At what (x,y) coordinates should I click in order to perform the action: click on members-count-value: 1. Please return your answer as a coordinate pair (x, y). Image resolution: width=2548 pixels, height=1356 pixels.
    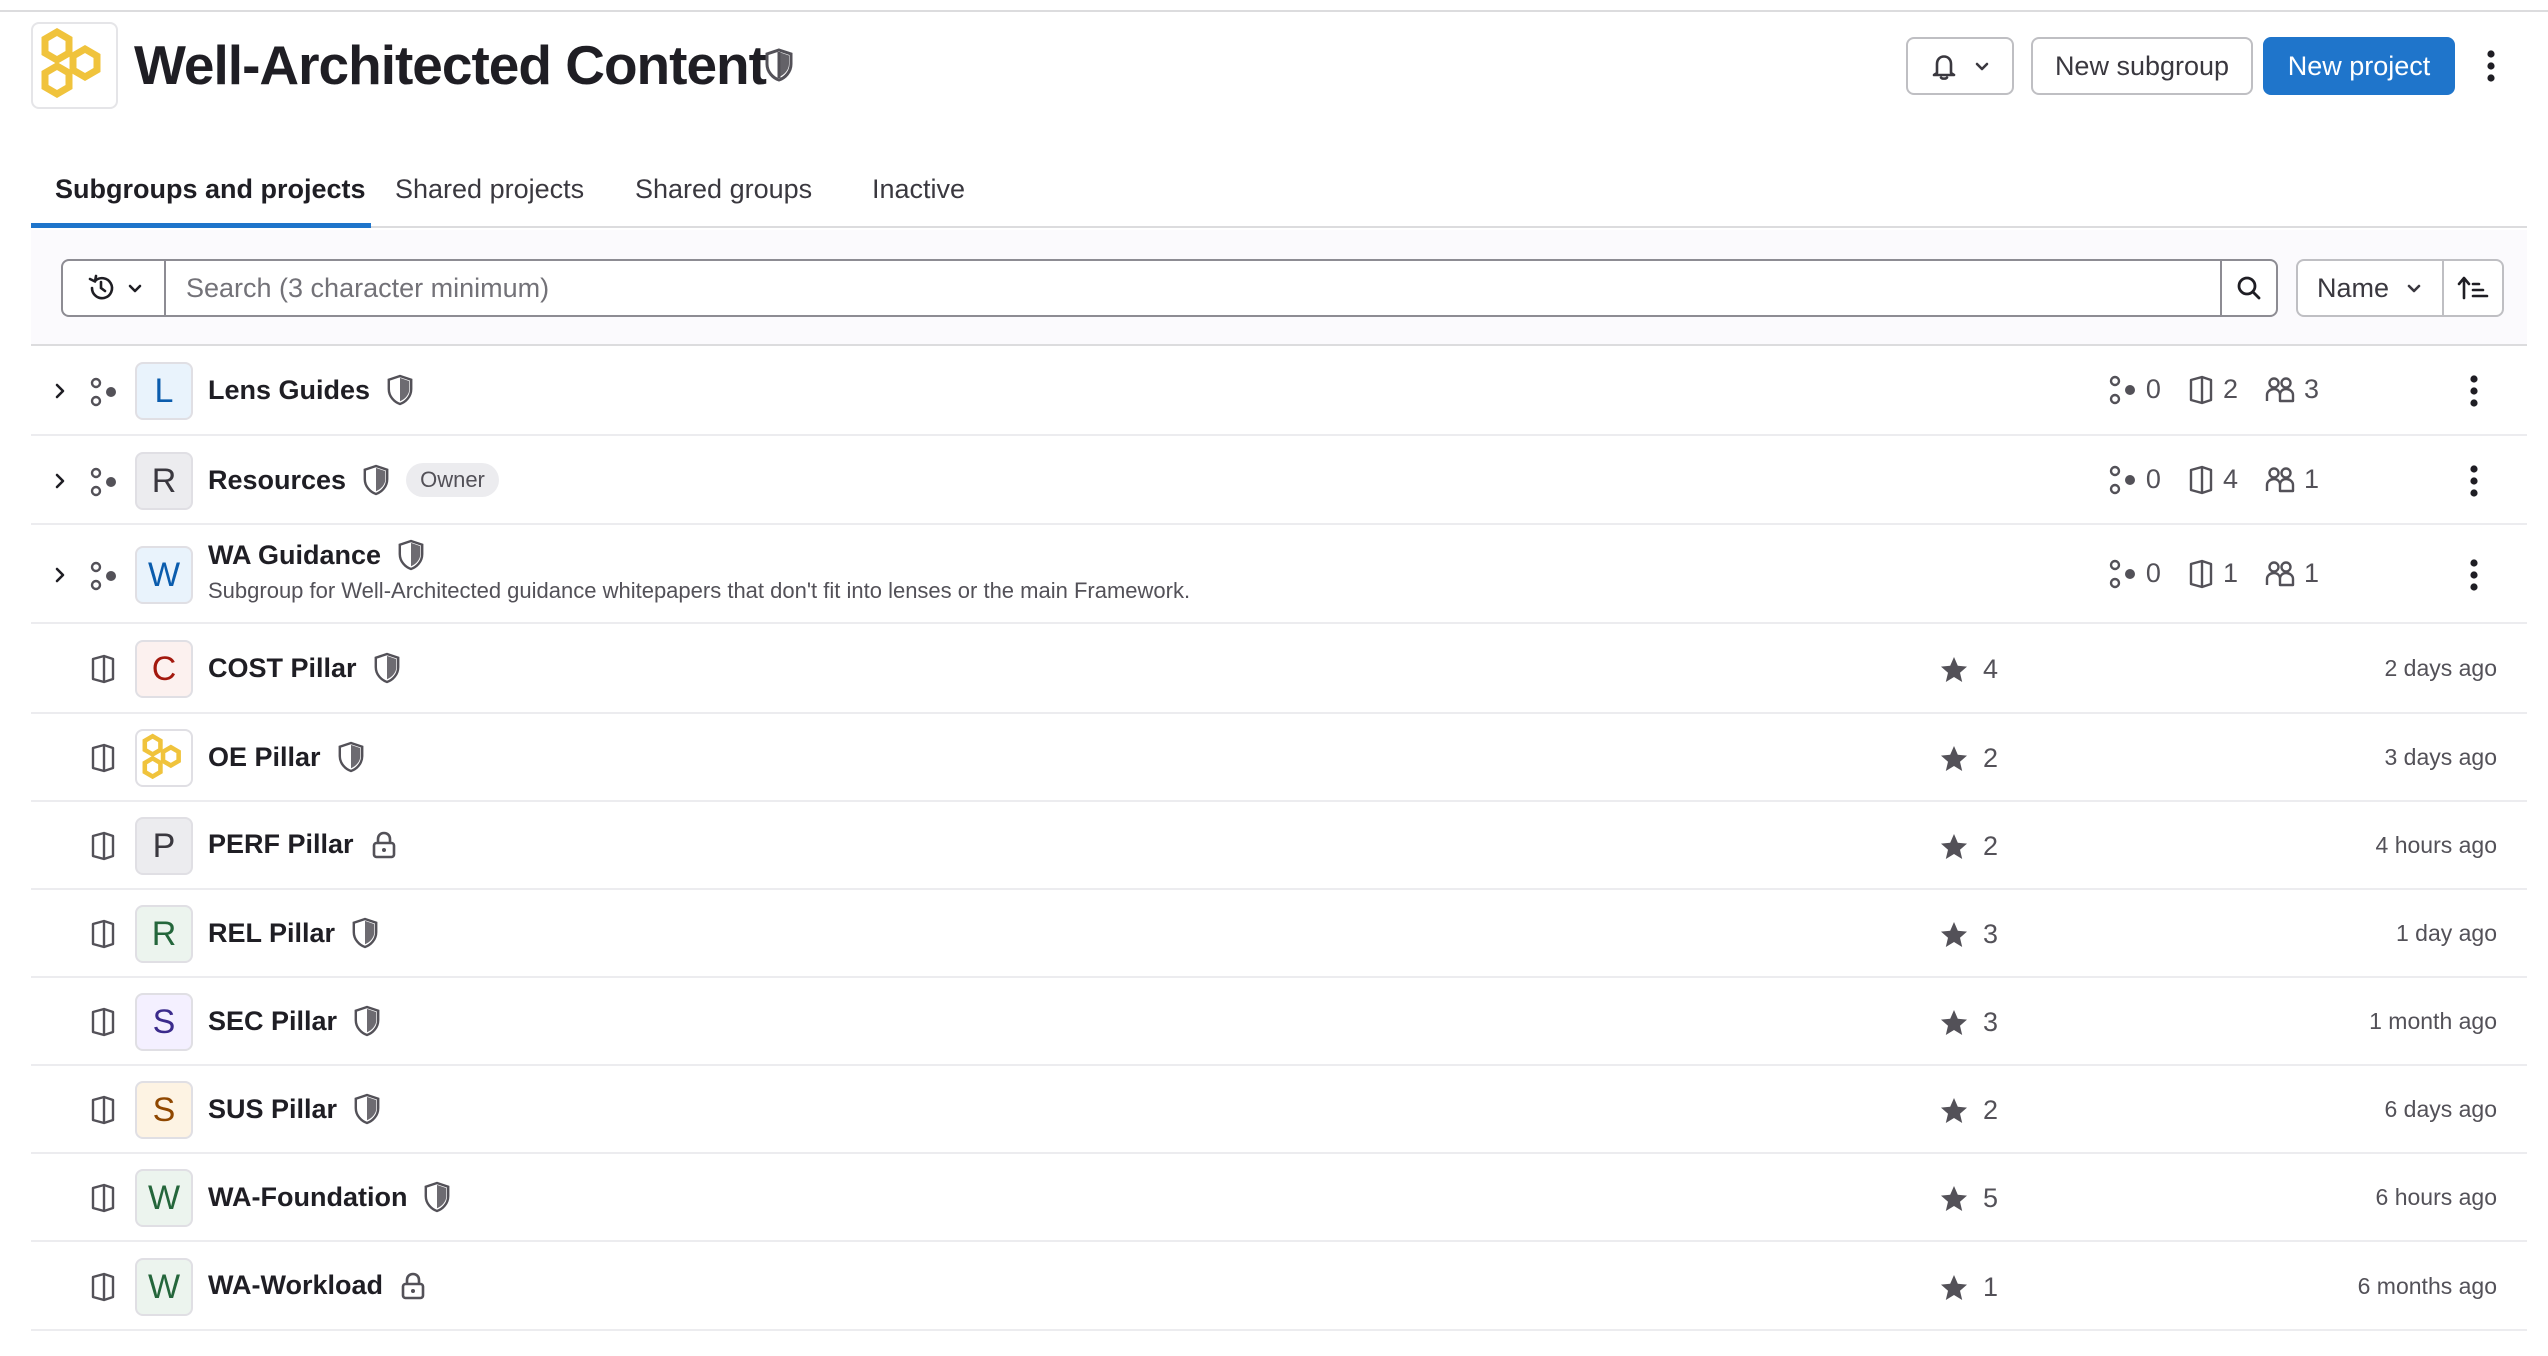
    Looking at the image, I should click on (2311, 573).